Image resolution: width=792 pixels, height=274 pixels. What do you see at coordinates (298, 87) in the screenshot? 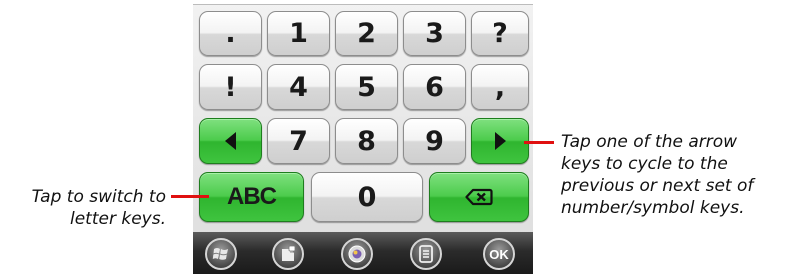
I see `key-4: 4` at bounding box center [298, 87].